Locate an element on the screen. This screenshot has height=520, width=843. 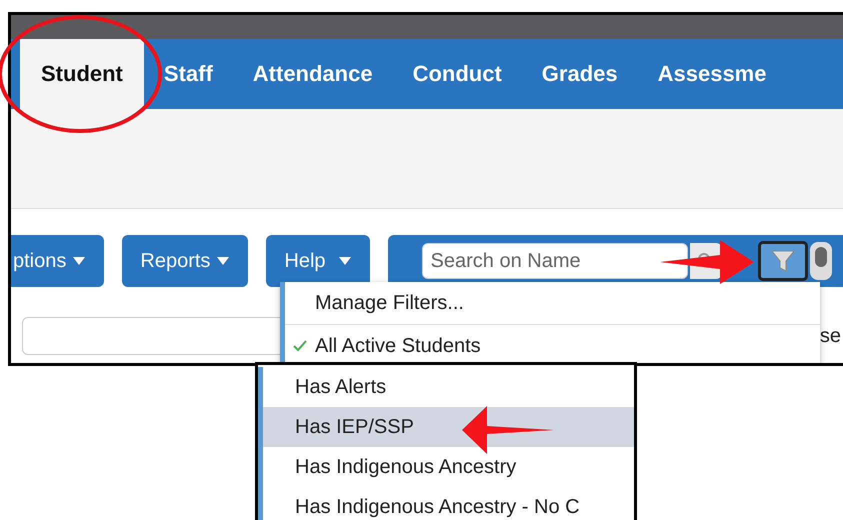
result-count: se is located at coordinates (831, 336).